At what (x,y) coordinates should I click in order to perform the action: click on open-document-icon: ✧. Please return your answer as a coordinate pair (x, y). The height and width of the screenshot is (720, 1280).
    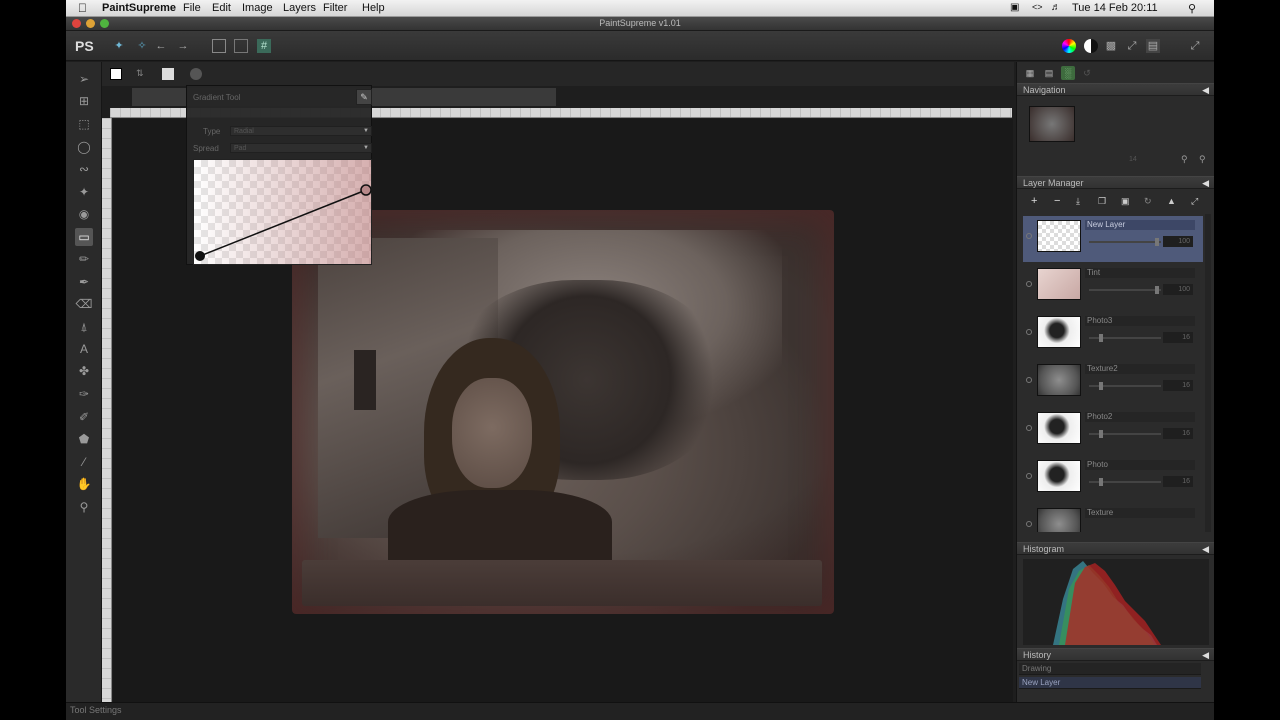
    Looking at the image, I should click on (142, 46).